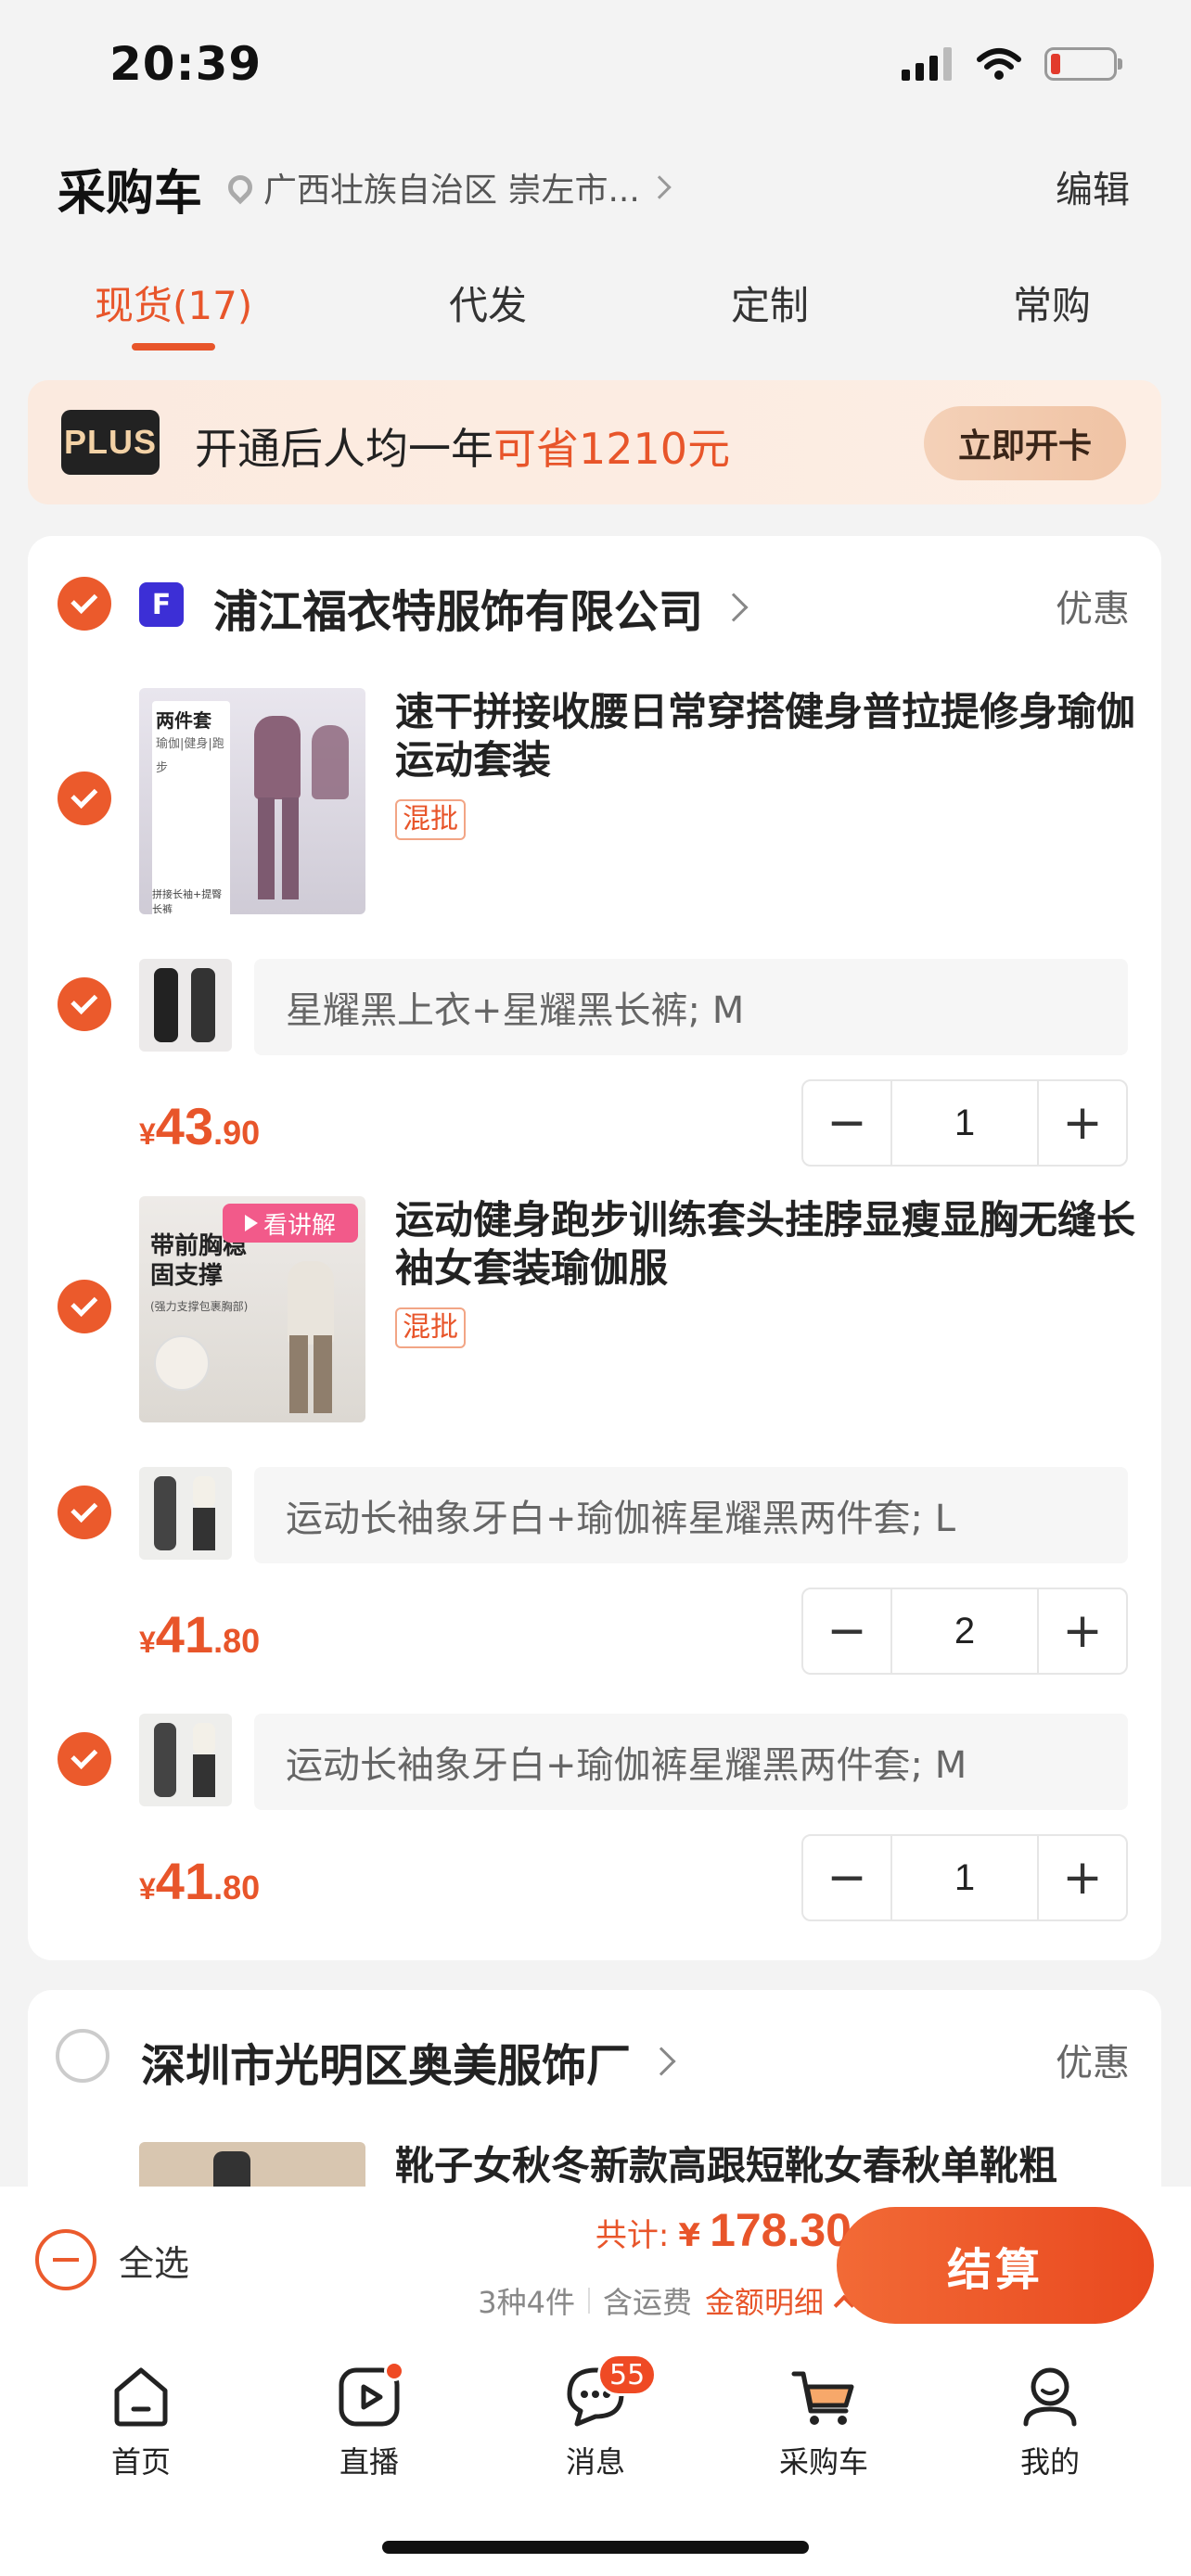 The height and width of the screenshot is (2576, 1191). What do you see at coordinates (1025, 443) in the screenshot?
I see `open-card-button: 立即开卡` at bounding box center [1025, 443].